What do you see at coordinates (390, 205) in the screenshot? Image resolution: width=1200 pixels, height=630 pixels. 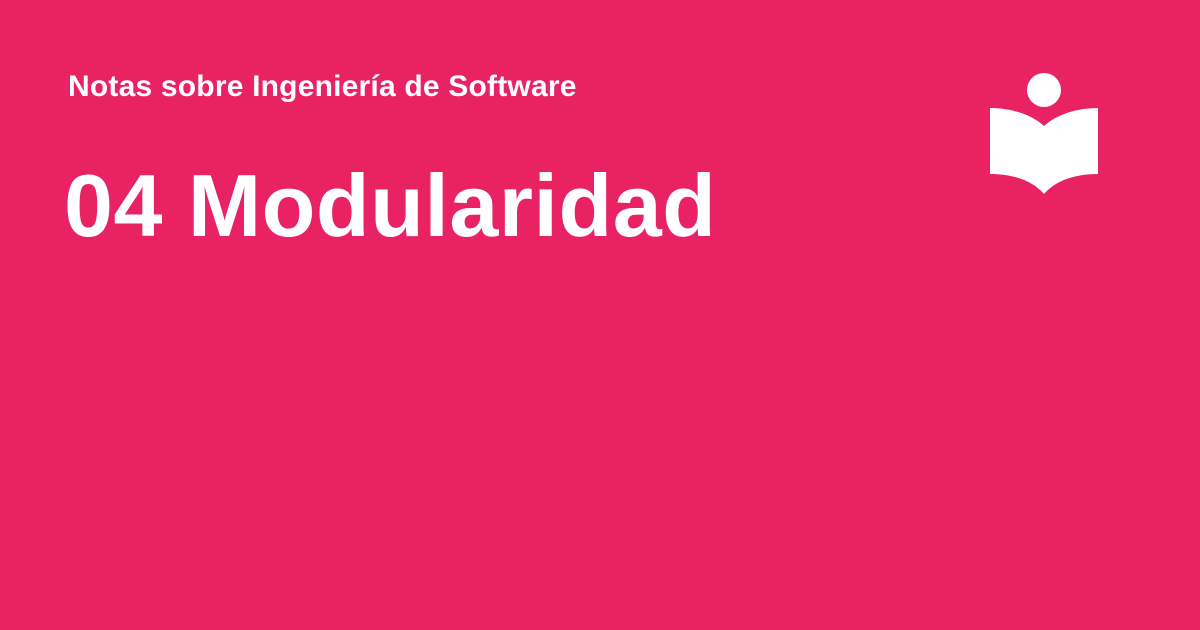 I see `chapter-title: 04 Modularidad` at bounding box center [390, 205].